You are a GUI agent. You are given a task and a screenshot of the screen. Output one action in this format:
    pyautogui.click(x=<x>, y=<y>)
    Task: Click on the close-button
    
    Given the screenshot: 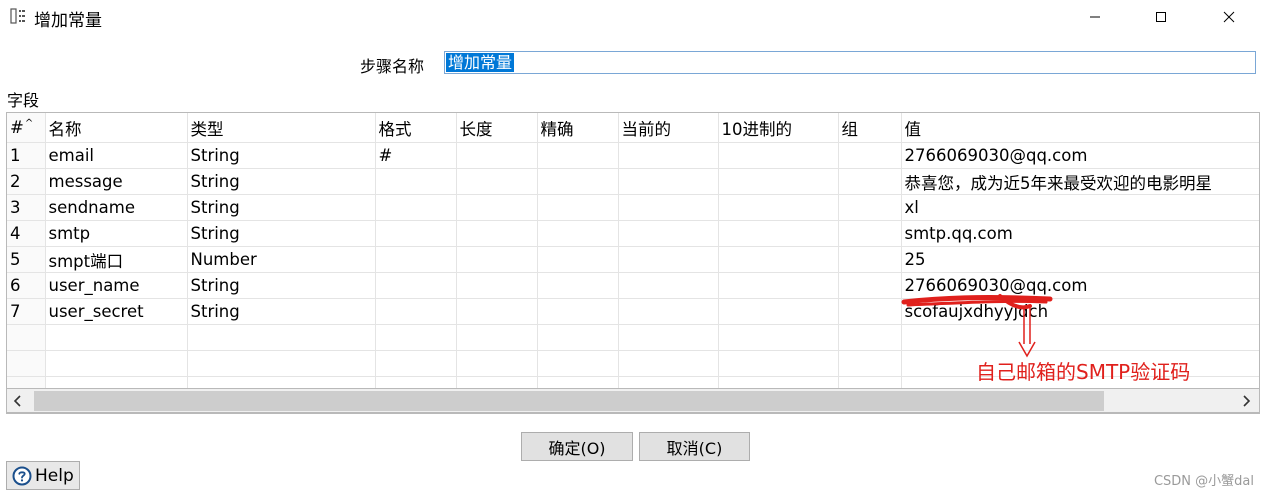 What is the action you would take?
    pyautogui.click(x=1229, y=17)
    